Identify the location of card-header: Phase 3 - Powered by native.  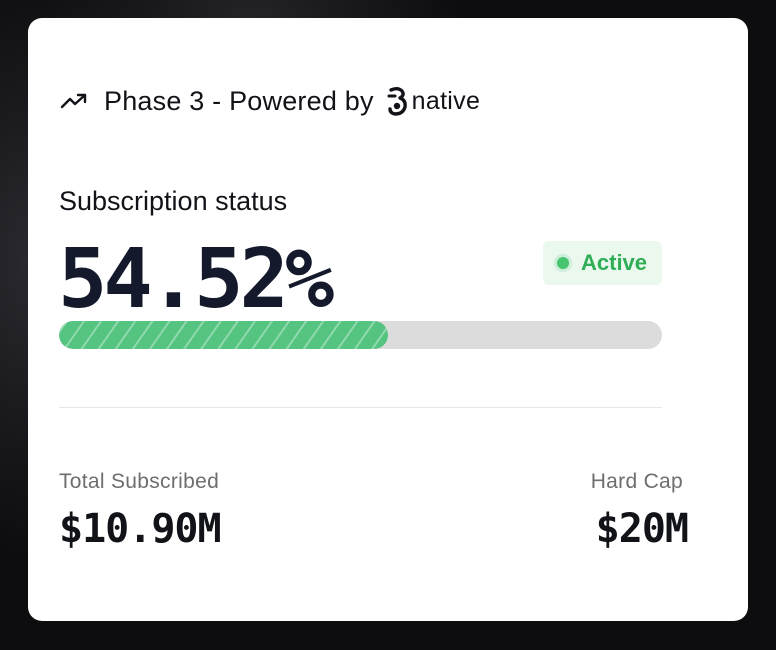
(270, 101).